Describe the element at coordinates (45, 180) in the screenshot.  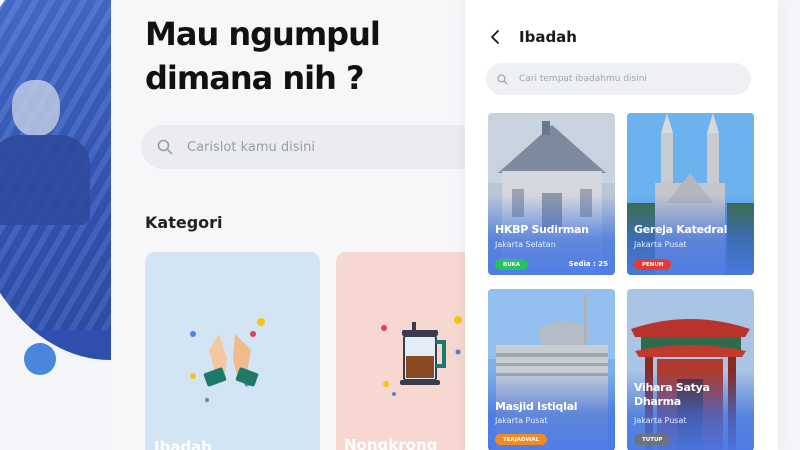
I see `hero-person-body` at that location.